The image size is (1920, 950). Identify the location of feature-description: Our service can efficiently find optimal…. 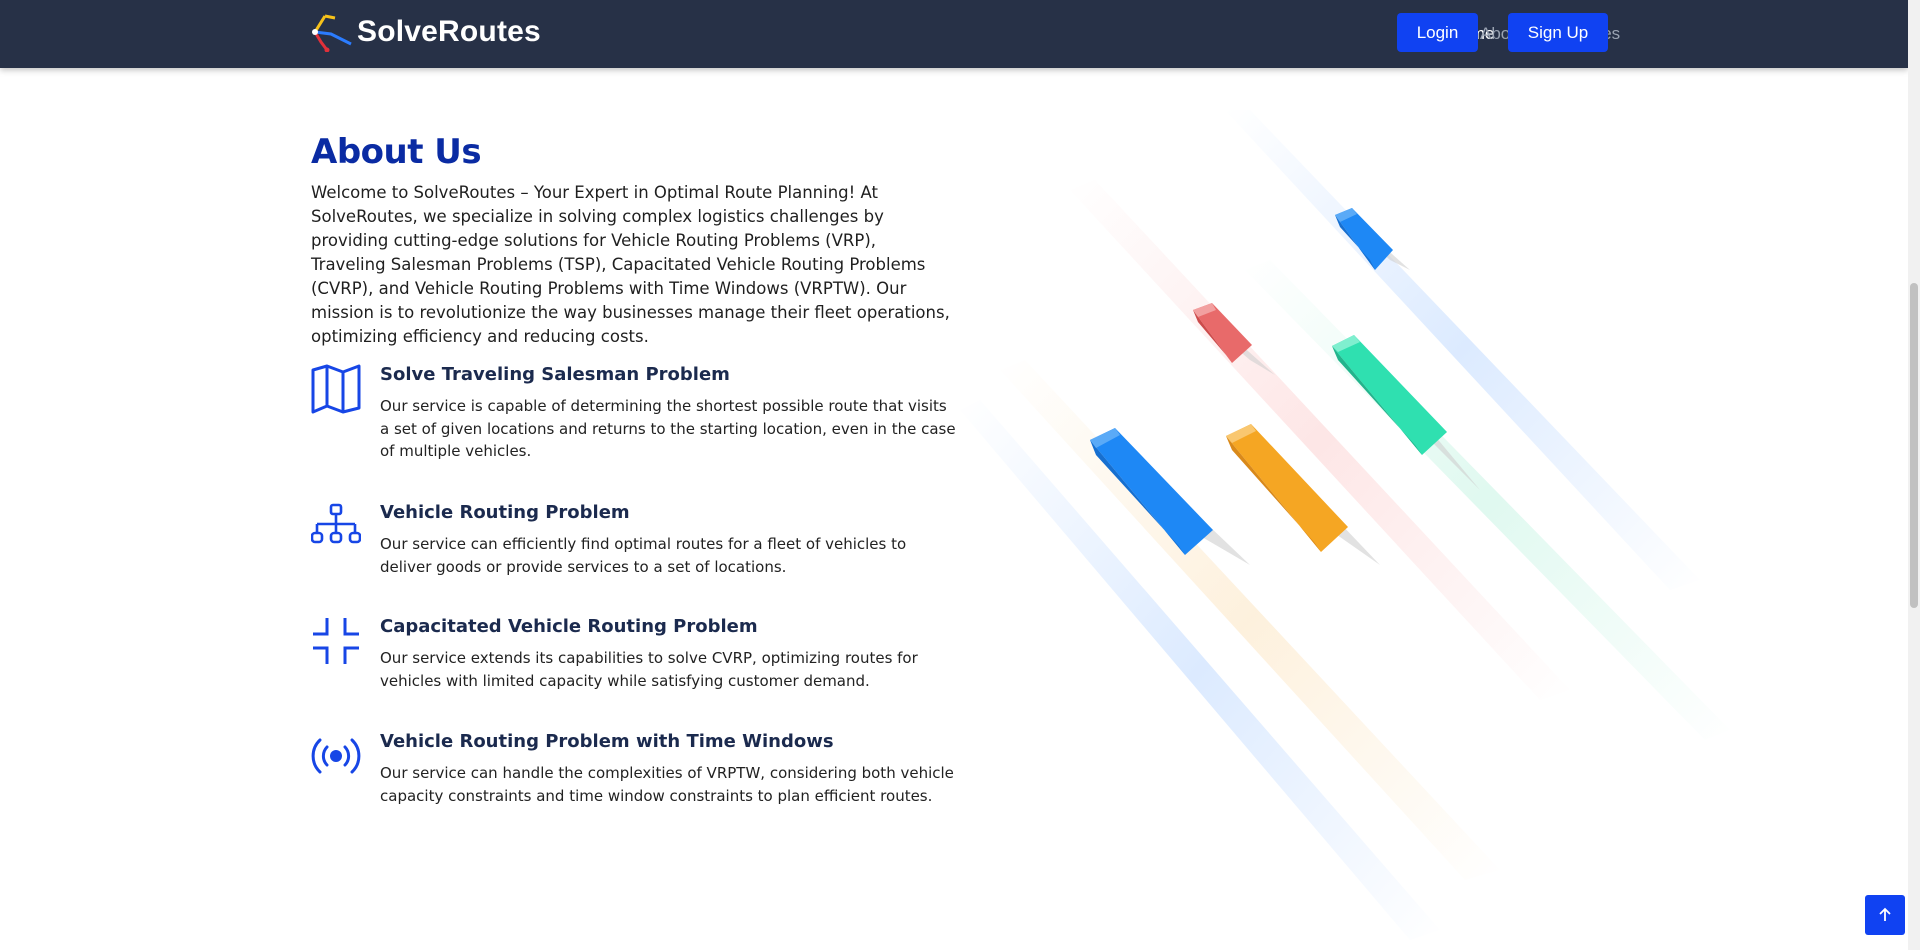
(643, 555).